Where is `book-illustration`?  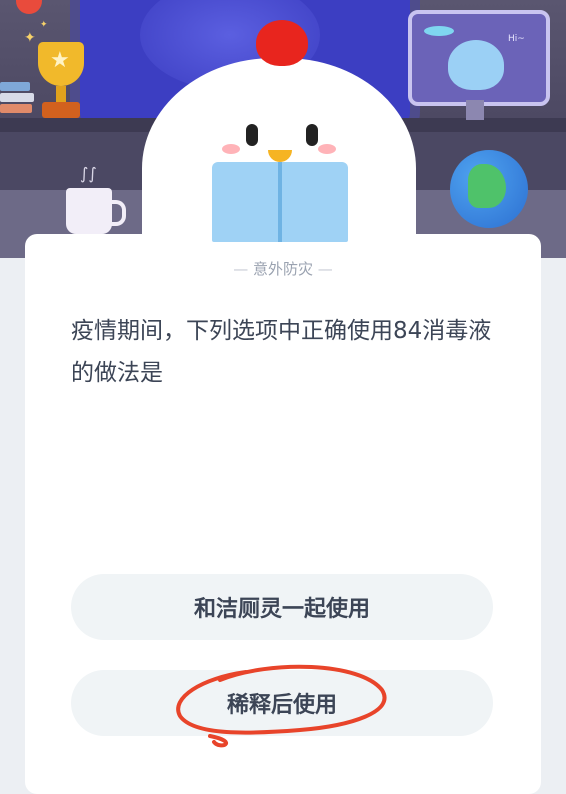 book-illustration is located at coordinates (280, 202).